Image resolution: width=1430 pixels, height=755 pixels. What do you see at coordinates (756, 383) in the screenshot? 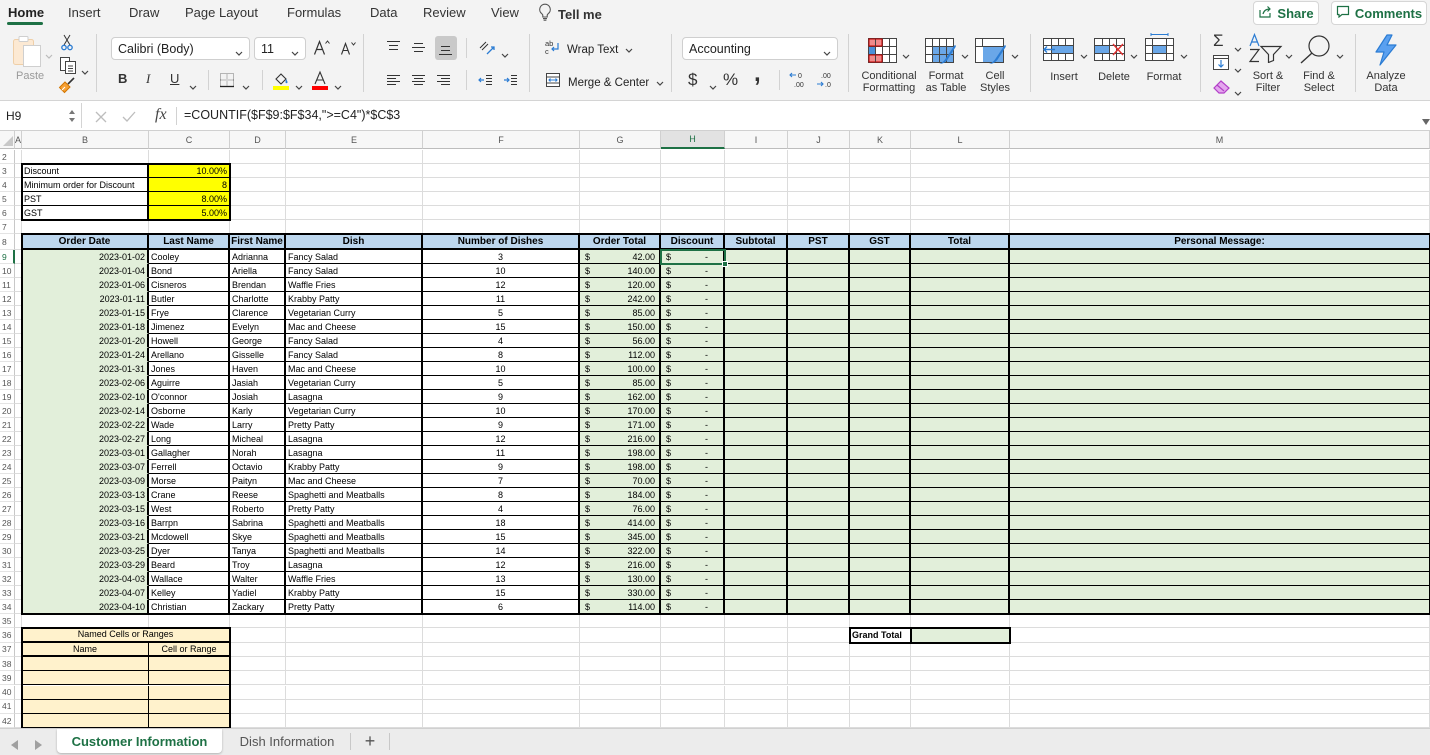
I see `cell-I18` at bounding box center [756, 383].